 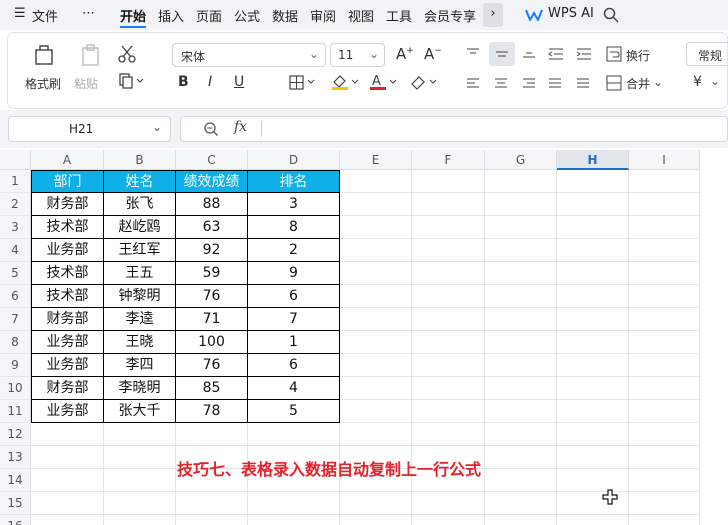 What do you see at coordinates (15, 319) in the screenshot?
I see `row-header-7: 7` at bounding box center [15, 319].